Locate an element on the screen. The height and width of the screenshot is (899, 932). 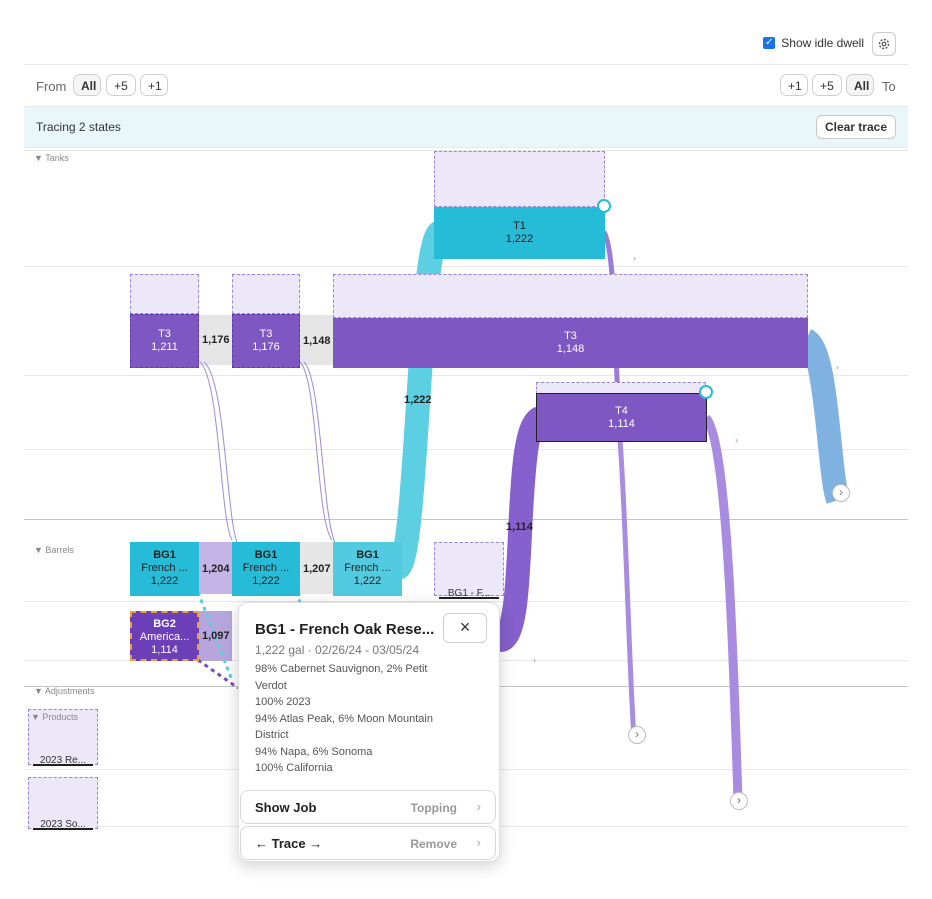
node-value: 1,211 is located at coordinates (164, 347).